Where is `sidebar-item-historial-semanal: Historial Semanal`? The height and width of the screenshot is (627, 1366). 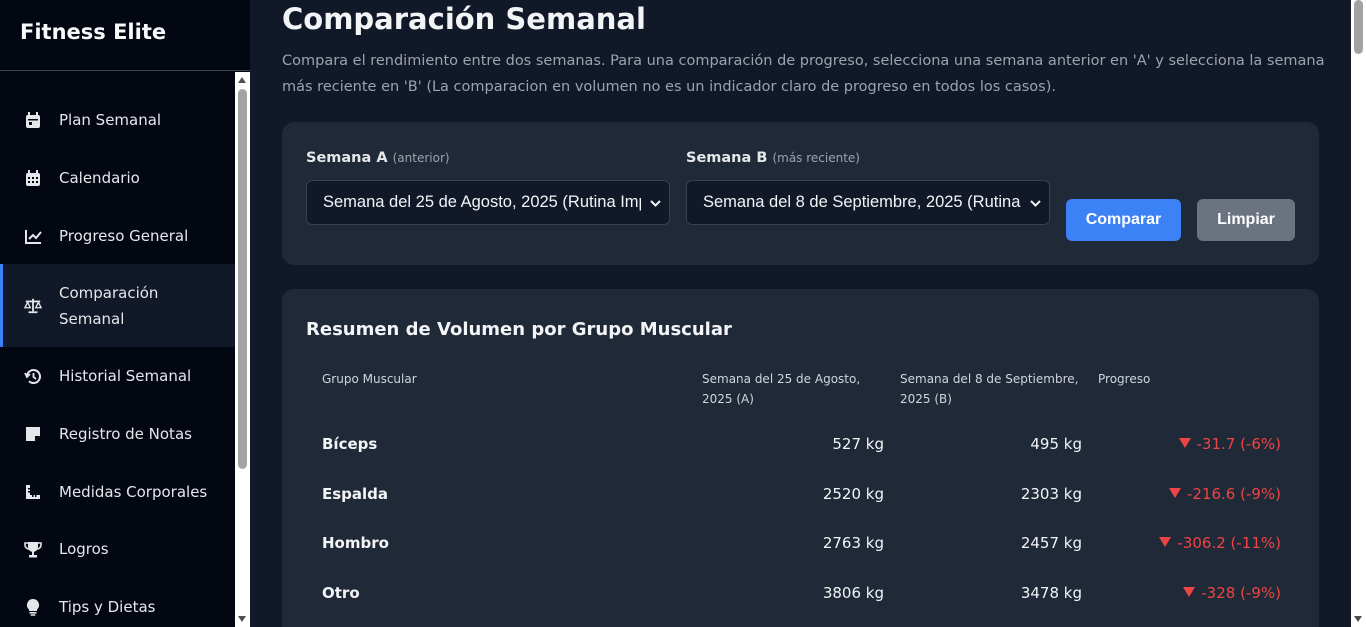
sidebar-item-historial-semanal: Historial Semanal is located at coordinates (117, 376).